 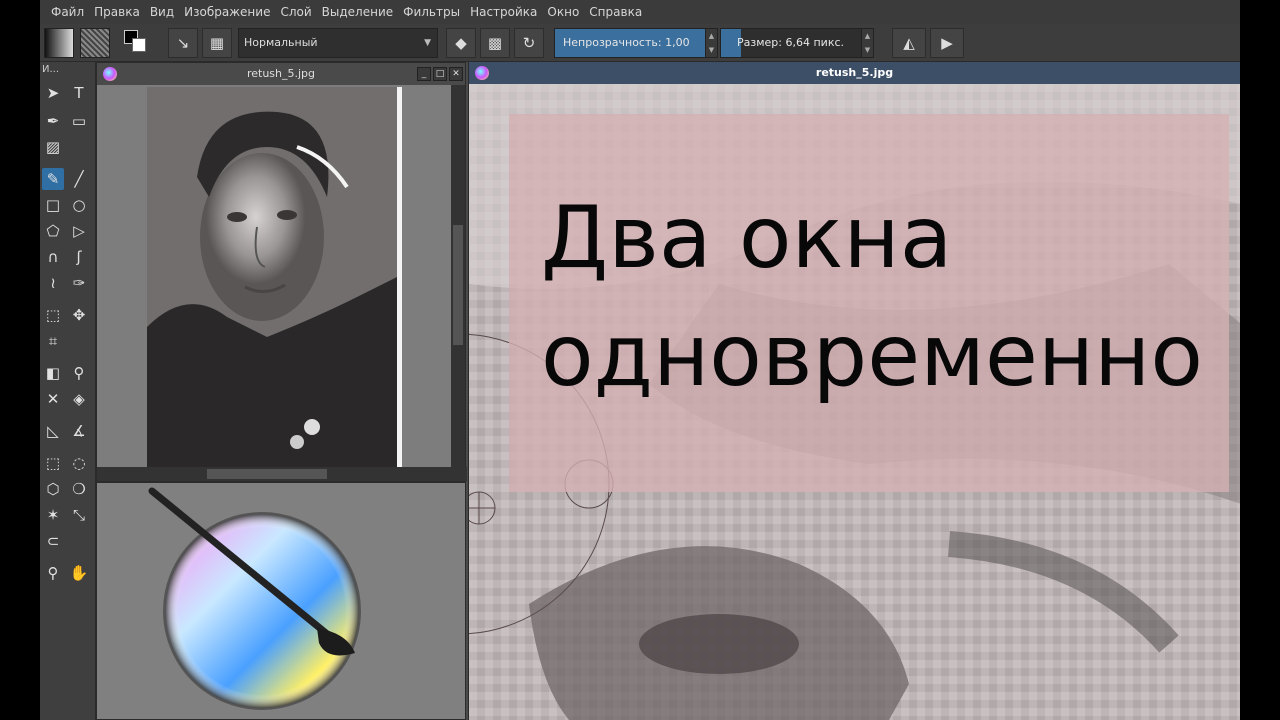 I want to click on letterbox-left, so click(x=20, y=360).